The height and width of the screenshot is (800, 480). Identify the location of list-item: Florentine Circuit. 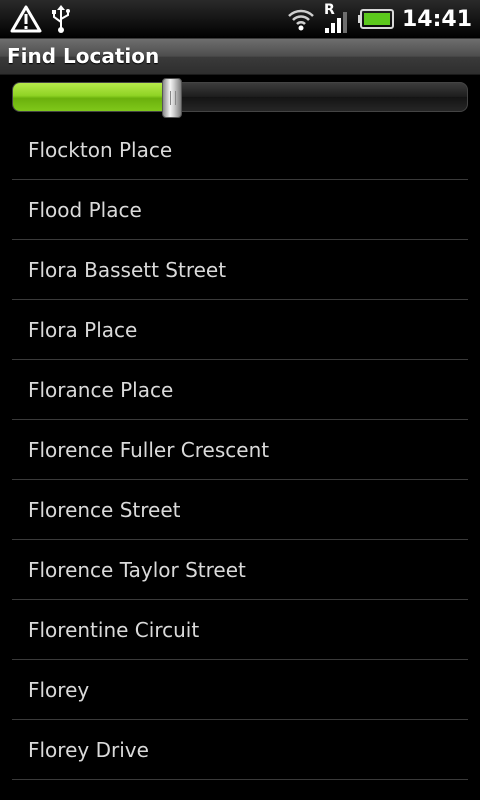
(240, 630).